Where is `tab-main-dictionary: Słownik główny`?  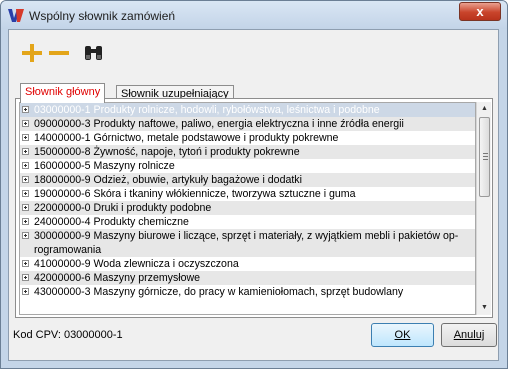
tab-main-dictionary: Słownik główny is located at coordinates (63, 93).